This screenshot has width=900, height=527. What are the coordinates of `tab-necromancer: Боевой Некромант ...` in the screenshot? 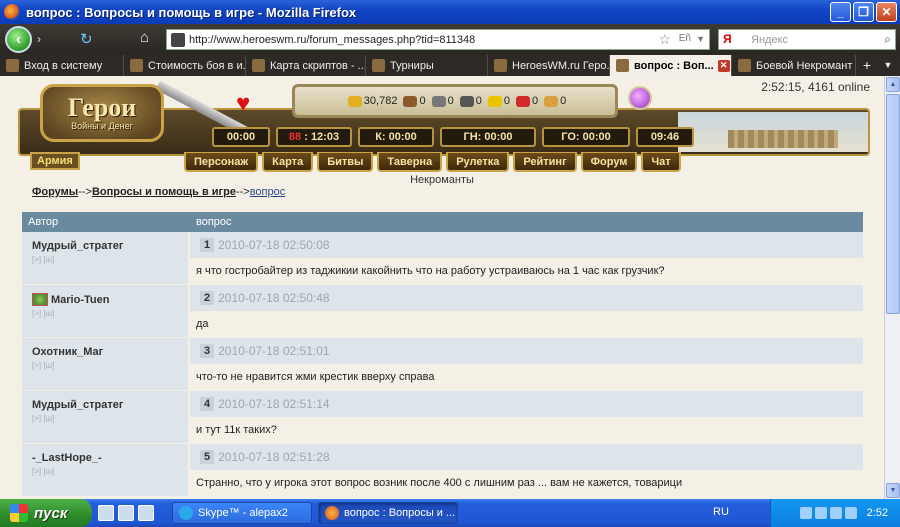 It's located at (794, 65).